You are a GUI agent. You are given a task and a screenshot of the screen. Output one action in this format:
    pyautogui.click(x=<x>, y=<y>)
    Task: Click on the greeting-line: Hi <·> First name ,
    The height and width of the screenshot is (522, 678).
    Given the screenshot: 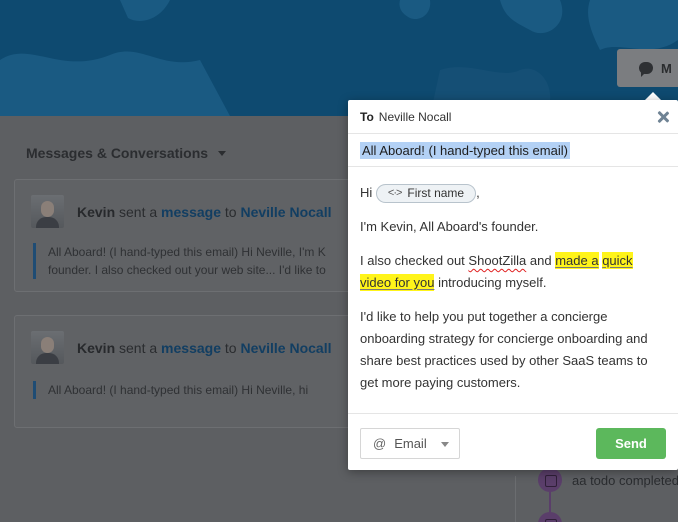 What is the action you would take?
    pyautogui.click(x=513, y=193)
    